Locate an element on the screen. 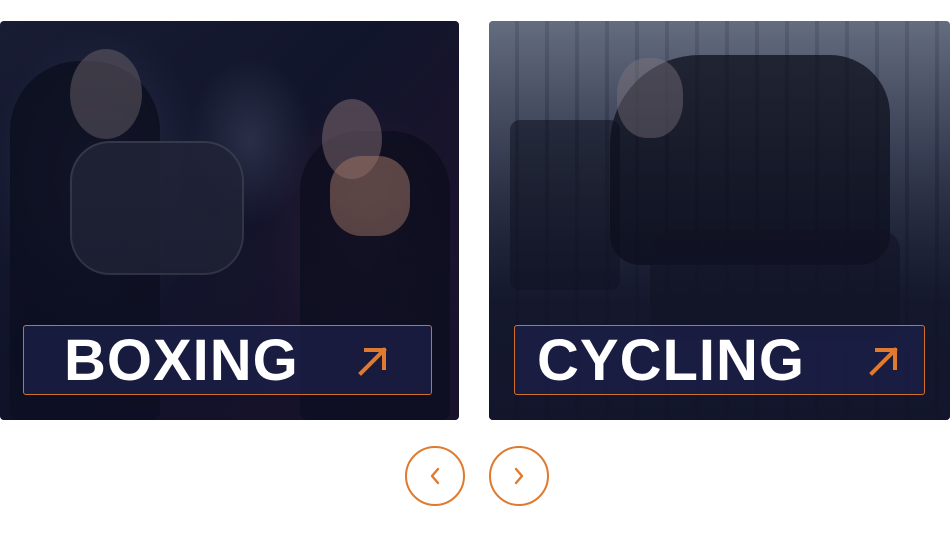 Image resolution: width=952 pixels, height=546 pixels. next-button is located at coordinates (519, 476).